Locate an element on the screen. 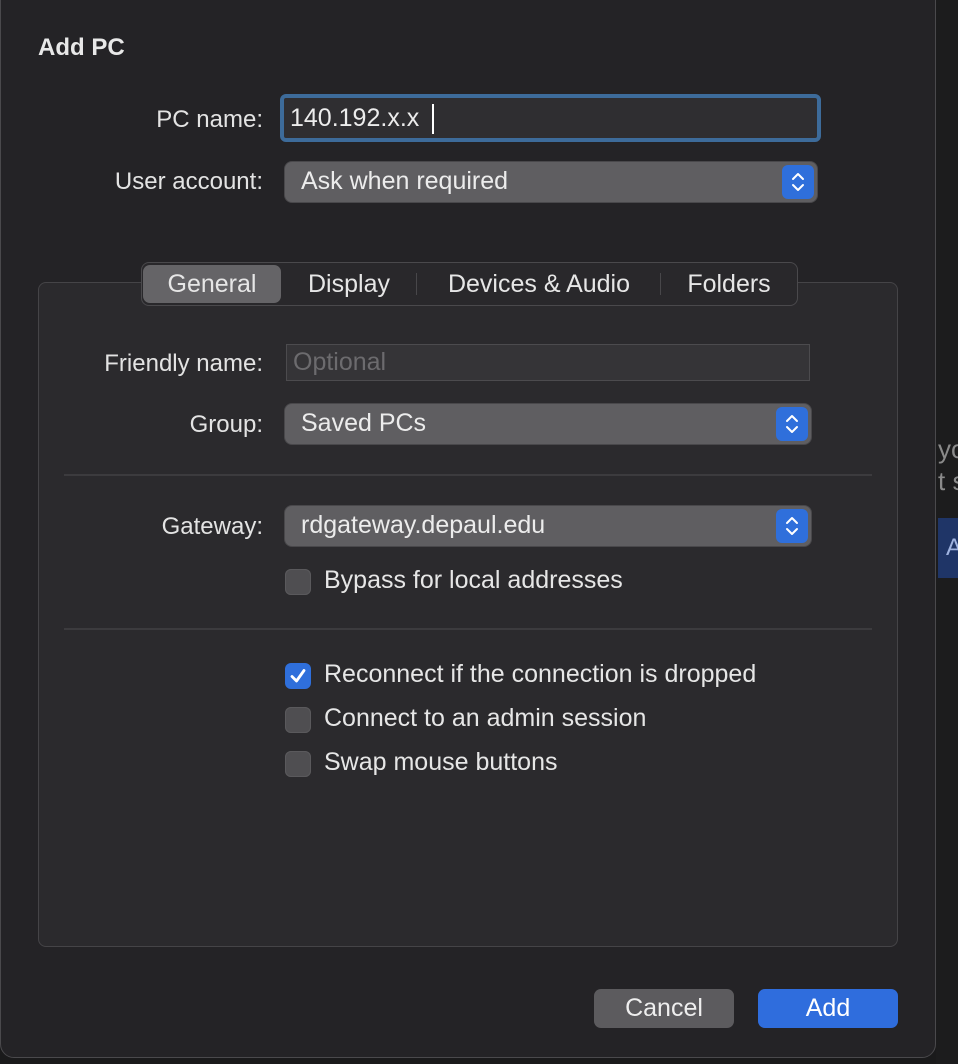  reconnect-label: Reconnect if the connection is dropped is located at coordinates (540, 674).